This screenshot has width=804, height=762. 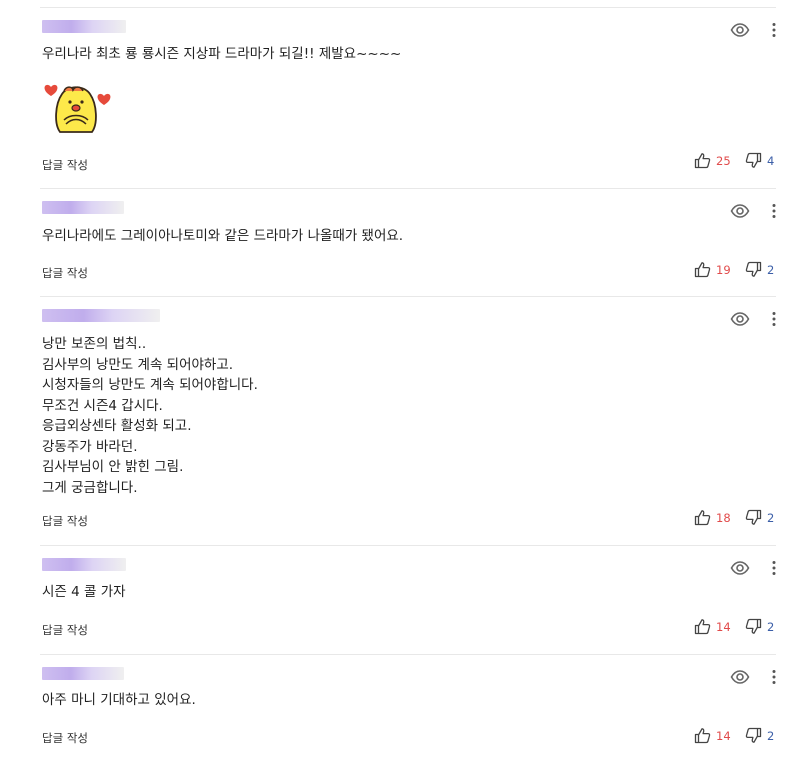 What do you see at coordinates (78, 108) in the screenshot?
I see `sticker-image` at bounding box center [78, 108].